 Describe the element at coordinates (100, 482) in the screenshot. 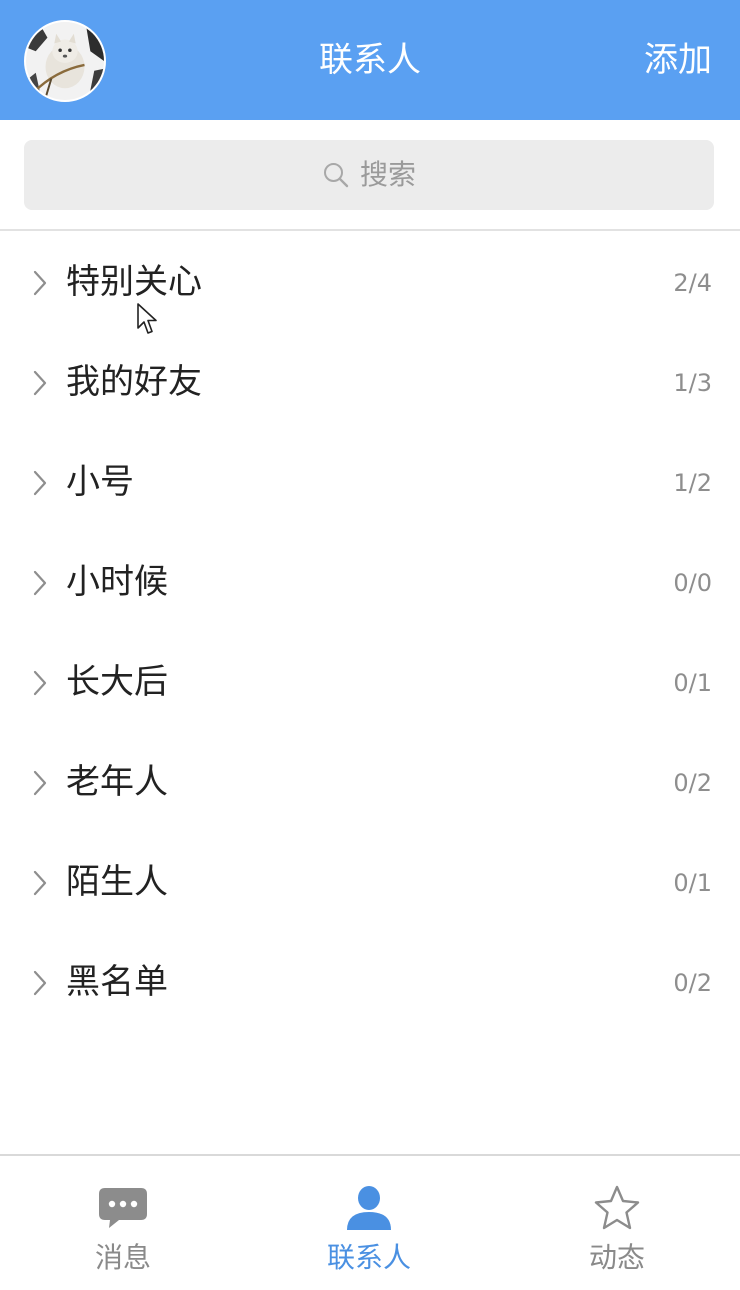

I see `group-name: 小号` at that location.